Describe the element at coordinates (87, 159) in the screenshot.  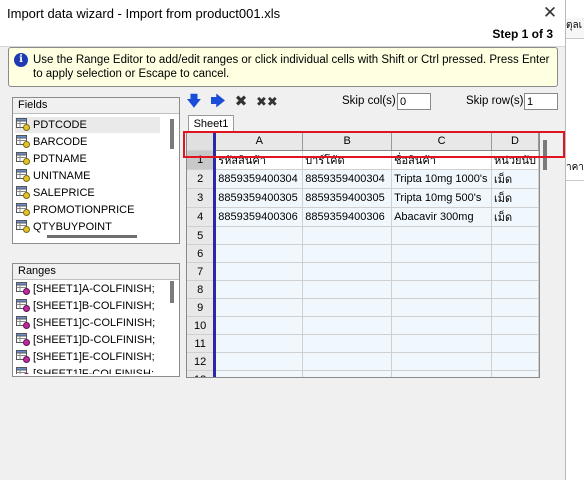
I see `field-item: PDTNAME` at that location.